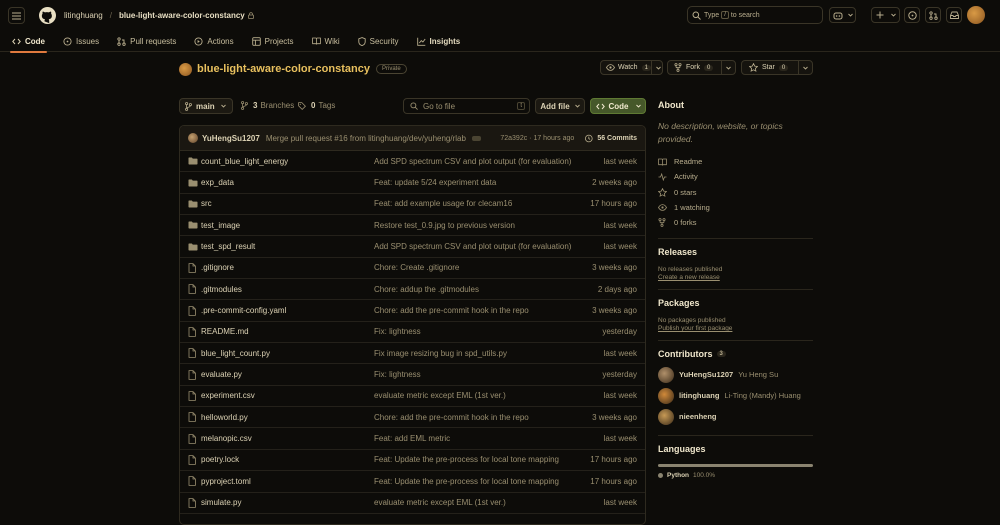 The width and height of the screenshot is (1000, 525). I want to click on contributors-title: Contributors, so click(685, 354).